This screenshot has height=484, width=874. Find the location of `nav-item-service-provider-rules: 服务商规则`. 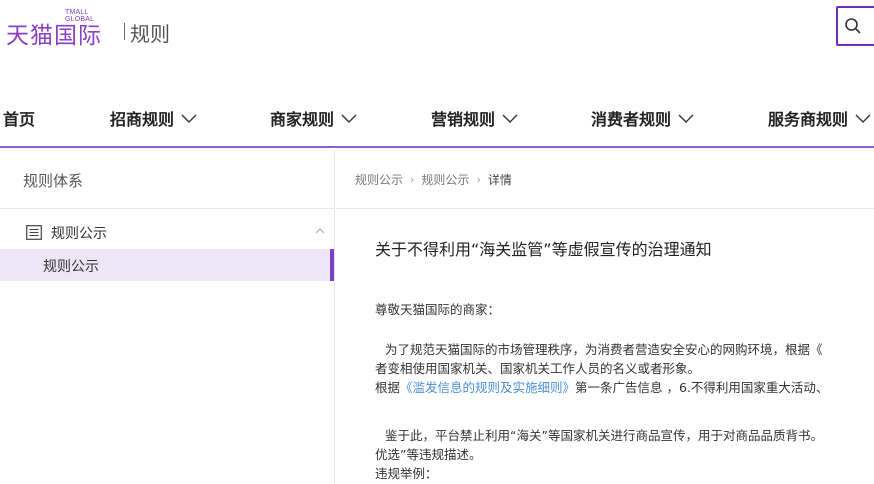

nav-item-service-provider-rules: 服务商规则 is located at coordinates (820, 118).